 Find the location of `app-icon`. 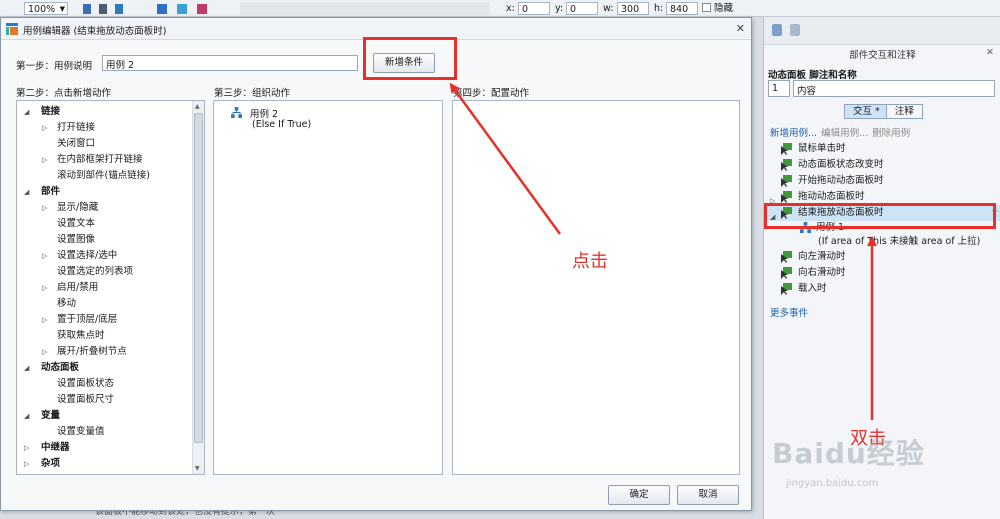

app-icon is located at coordinates (12, 29).